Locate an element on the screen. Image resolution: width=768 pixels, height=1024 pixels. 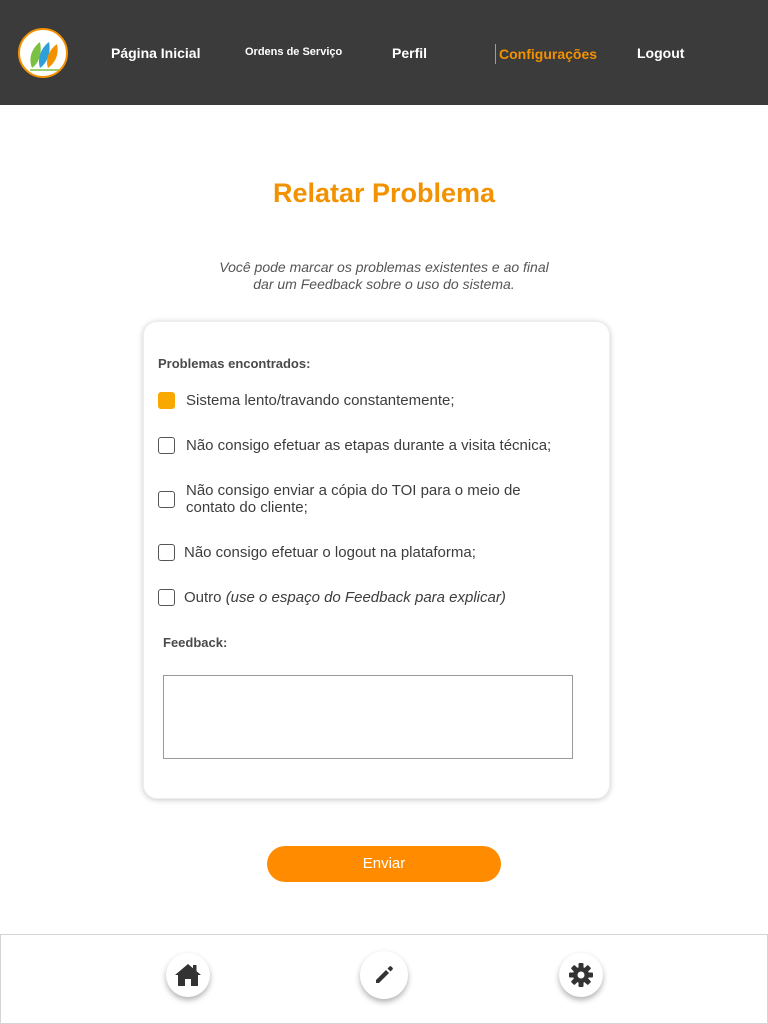
gear-icon is located at coordinates (581, 975).